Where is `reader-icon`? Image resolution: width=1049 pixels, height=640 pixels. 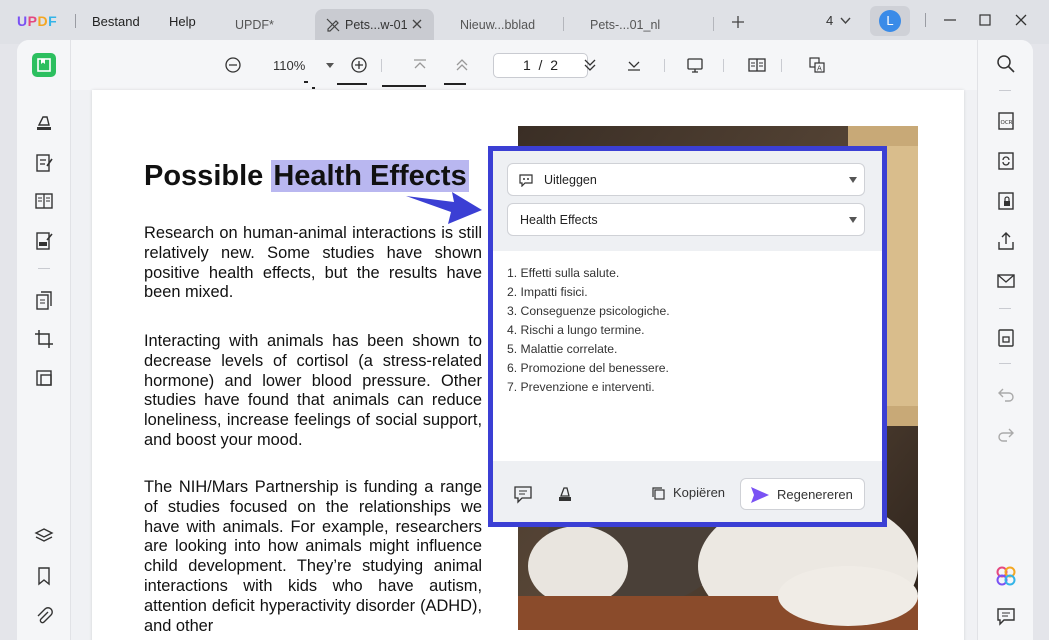
reader-icon is located at coordinates (44, 65).